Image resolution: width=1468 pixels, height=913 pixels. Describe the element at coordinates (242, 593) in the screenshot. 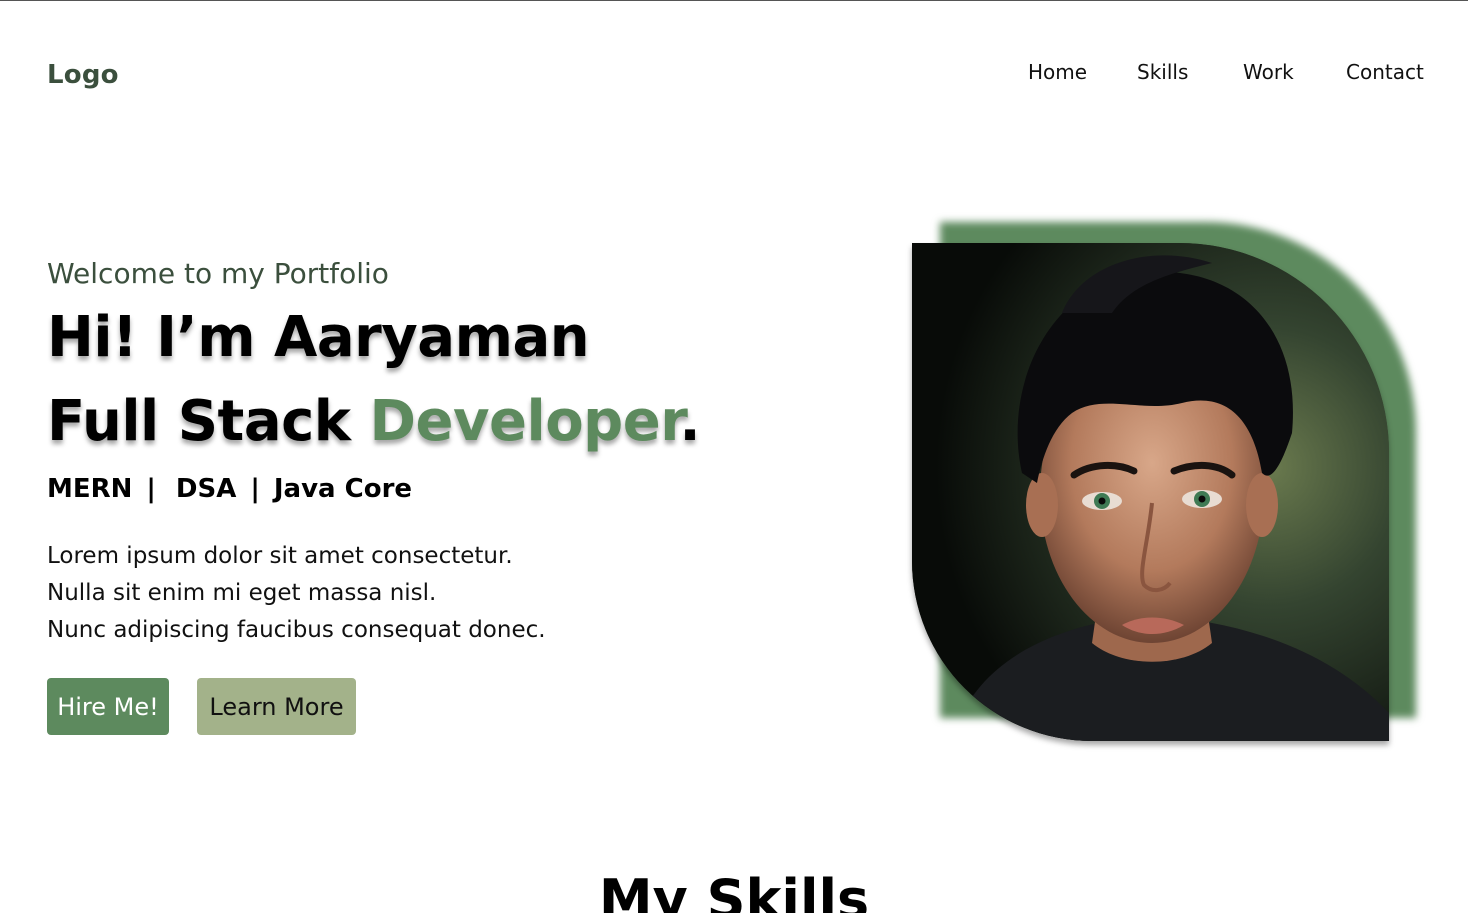

I see `description-line: Nulla sit enim mi eget massa nisl.` at that location.